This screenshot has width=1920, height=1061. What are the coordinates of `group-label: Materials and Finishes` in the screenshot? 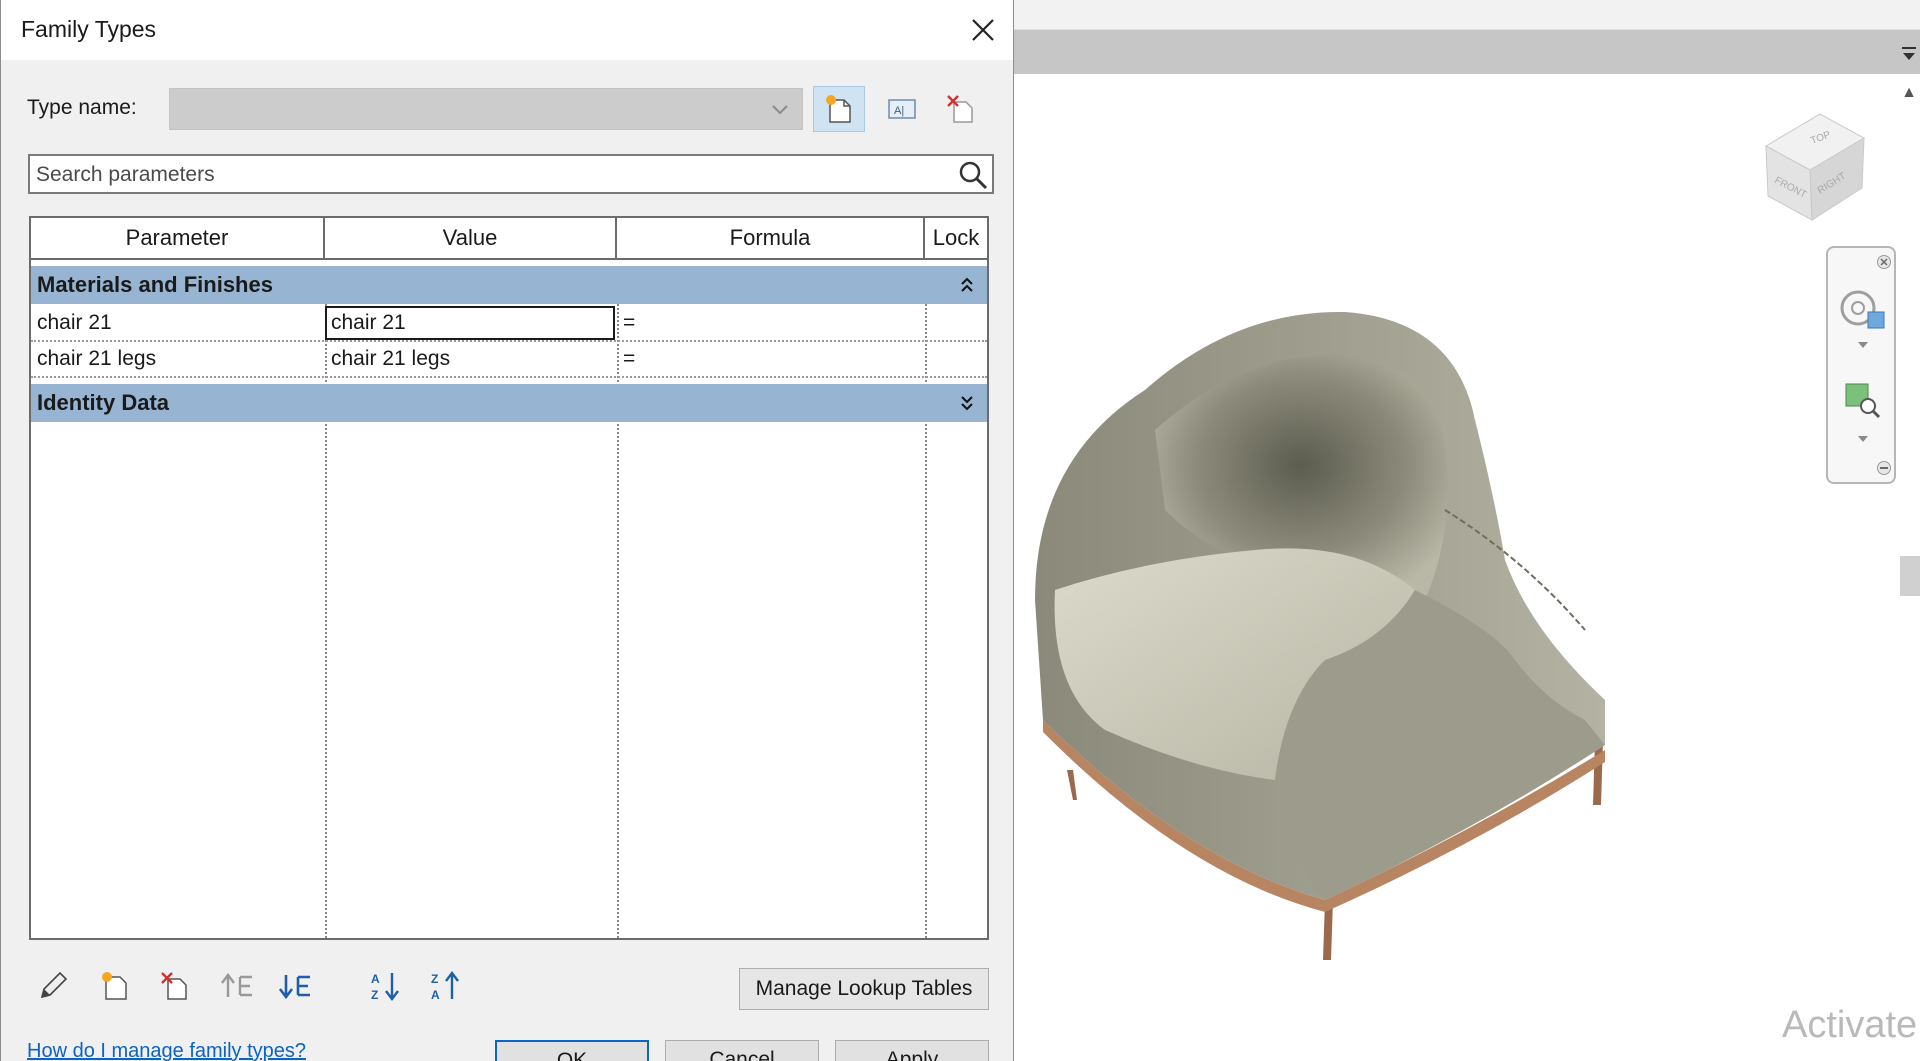 It's located at (155, 284).